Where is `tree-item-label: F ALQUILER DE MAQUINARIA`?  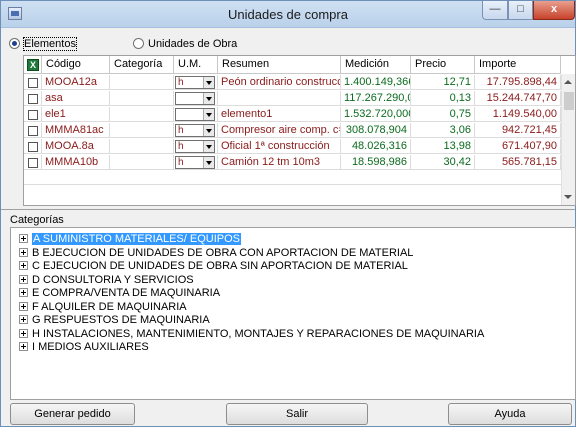 tree-item-label: F ALQUILER DE MAQUINARIA is located at coordinates (109, 307).